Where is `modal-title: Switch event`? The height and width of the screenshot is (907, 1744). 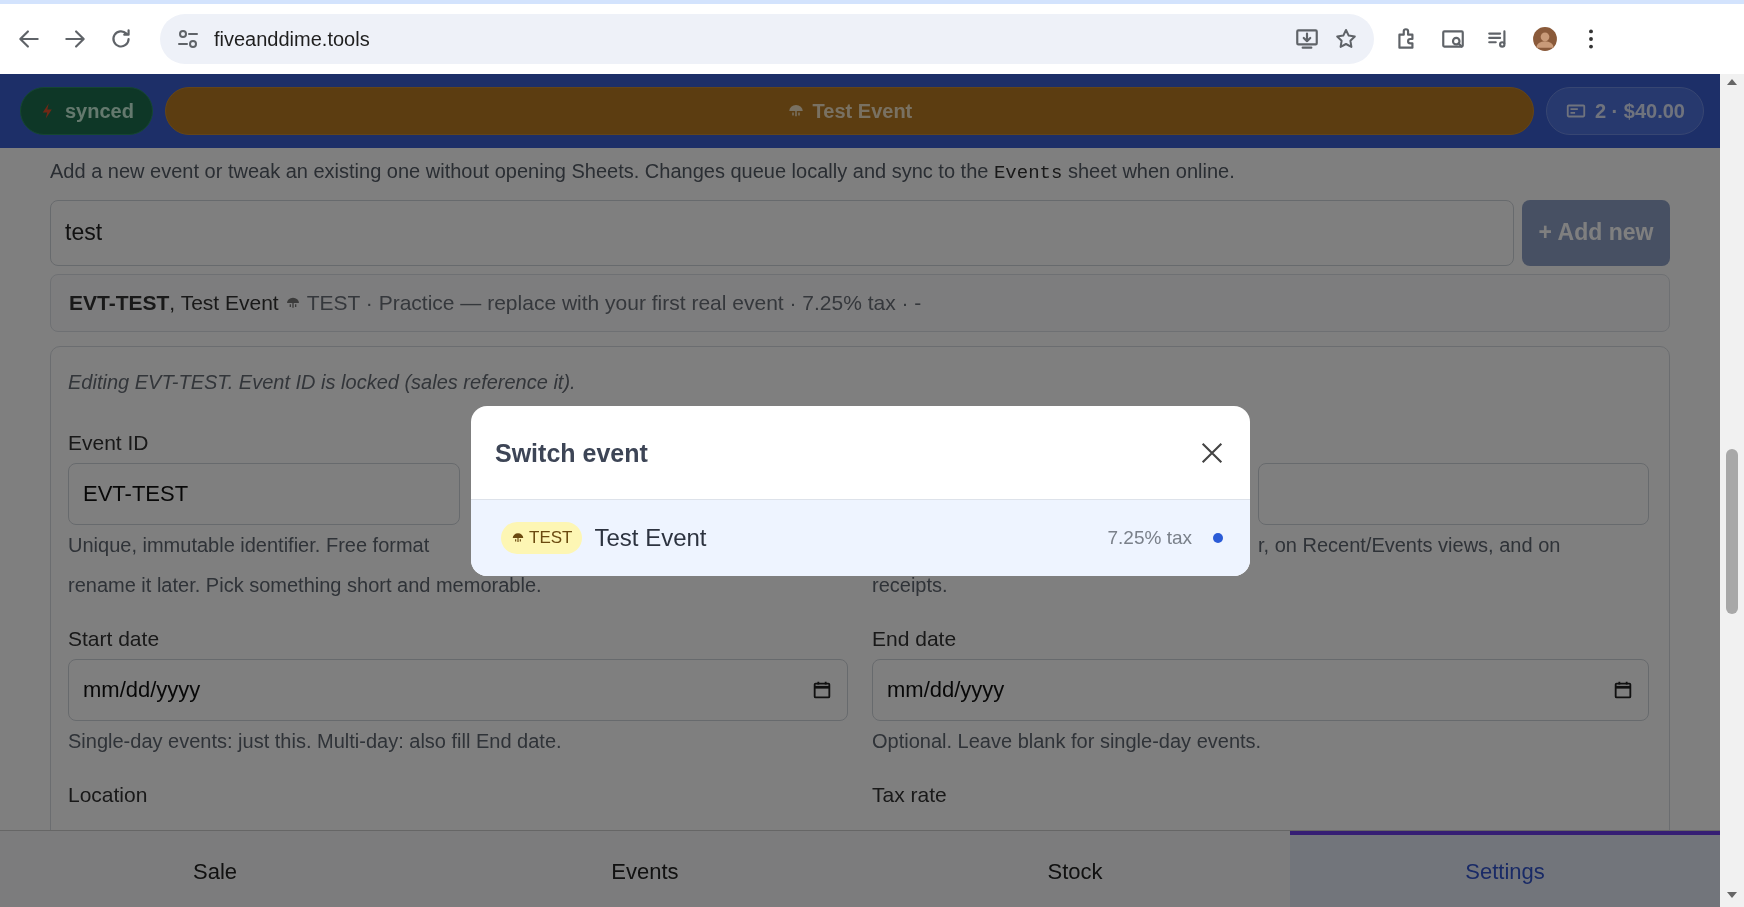 modal-title: Switch event is located at coordinates (571, 452).